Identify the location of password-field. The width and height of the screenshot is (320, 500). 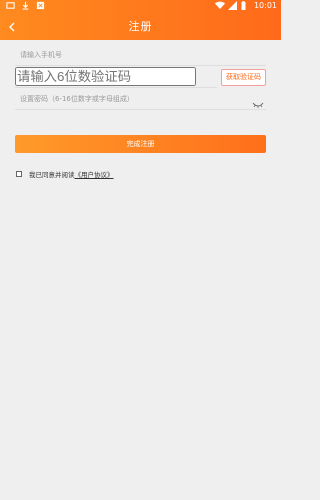
(140, 99).